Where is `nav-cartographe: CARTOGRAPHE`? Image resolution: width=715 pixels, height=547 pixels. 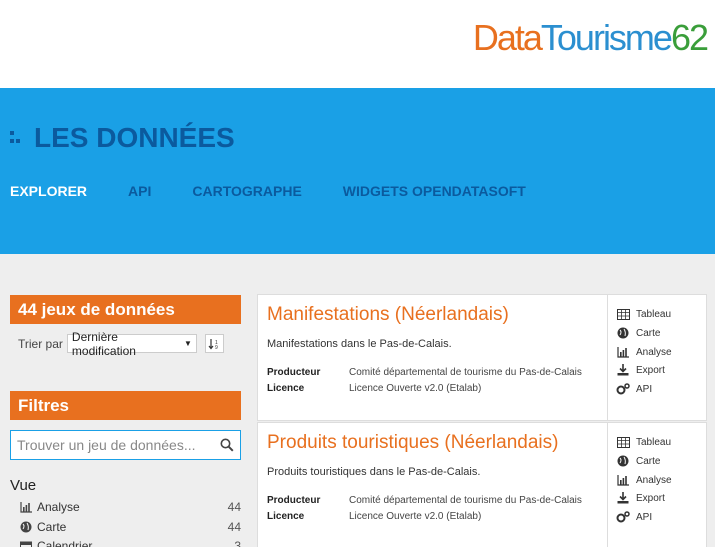 nav-cartographe: CARTOGRAPHE is located at coordinates (246, 191).